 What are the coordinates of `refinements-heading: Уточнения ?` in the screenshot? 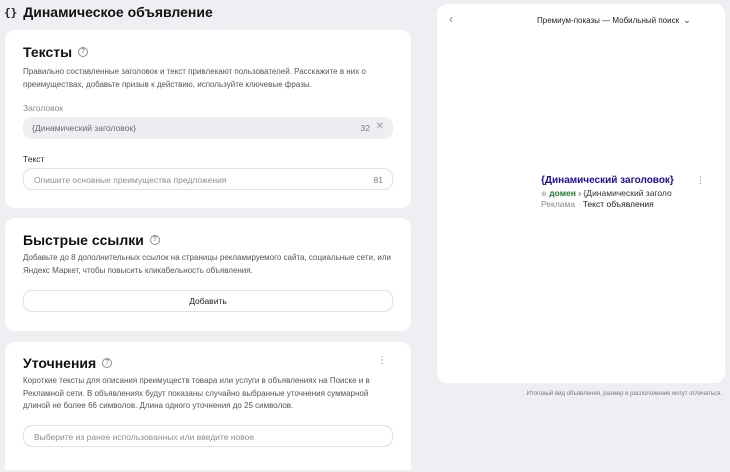 It's located at (68, 363).